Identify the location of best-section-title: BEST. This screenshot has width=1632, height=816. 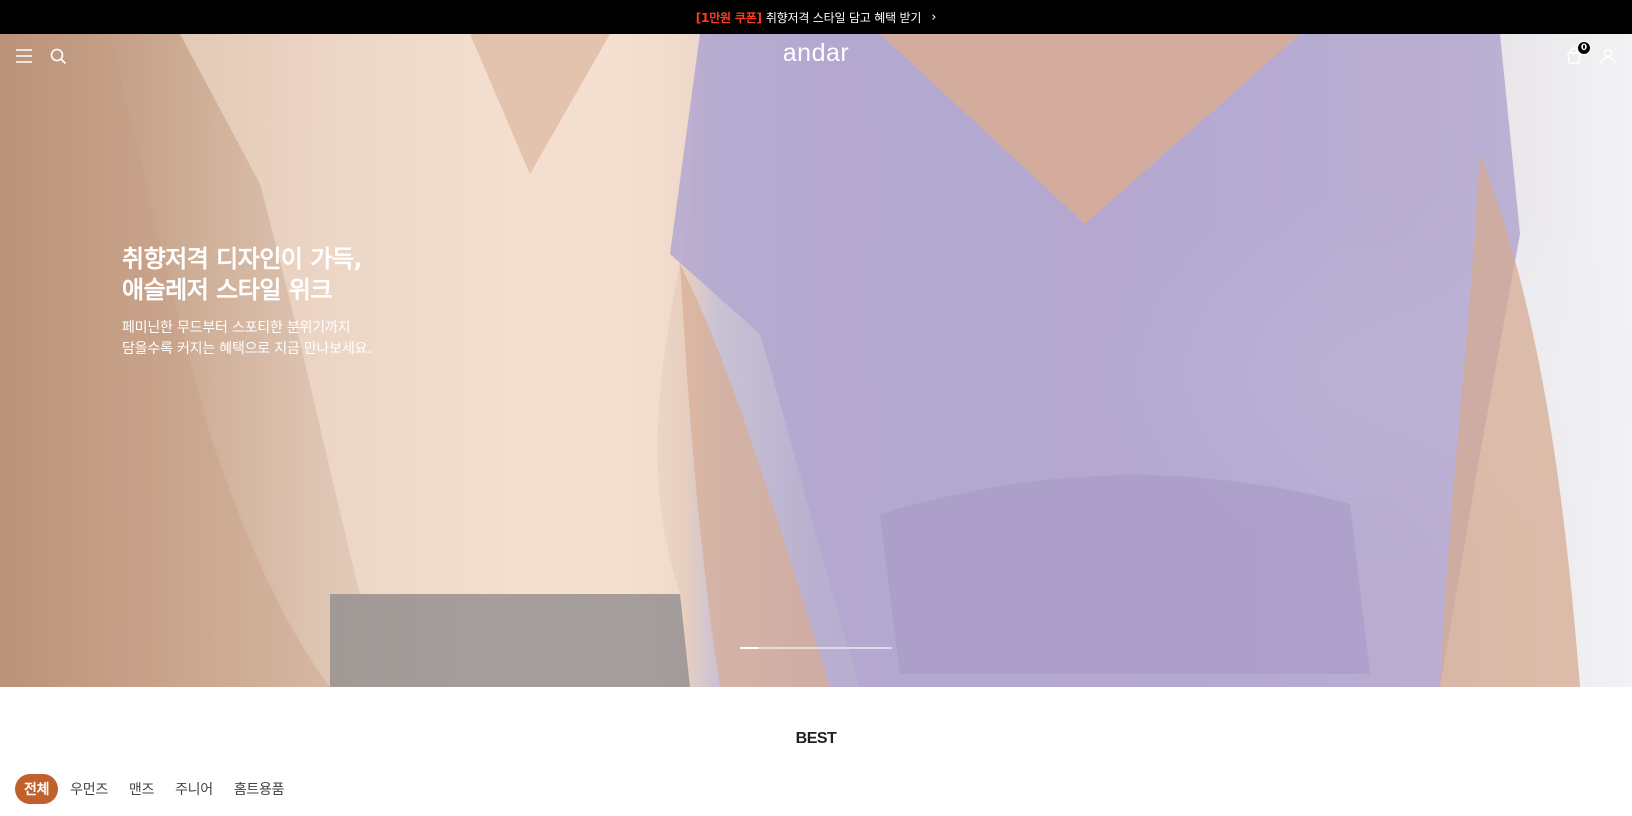
(816, 738).